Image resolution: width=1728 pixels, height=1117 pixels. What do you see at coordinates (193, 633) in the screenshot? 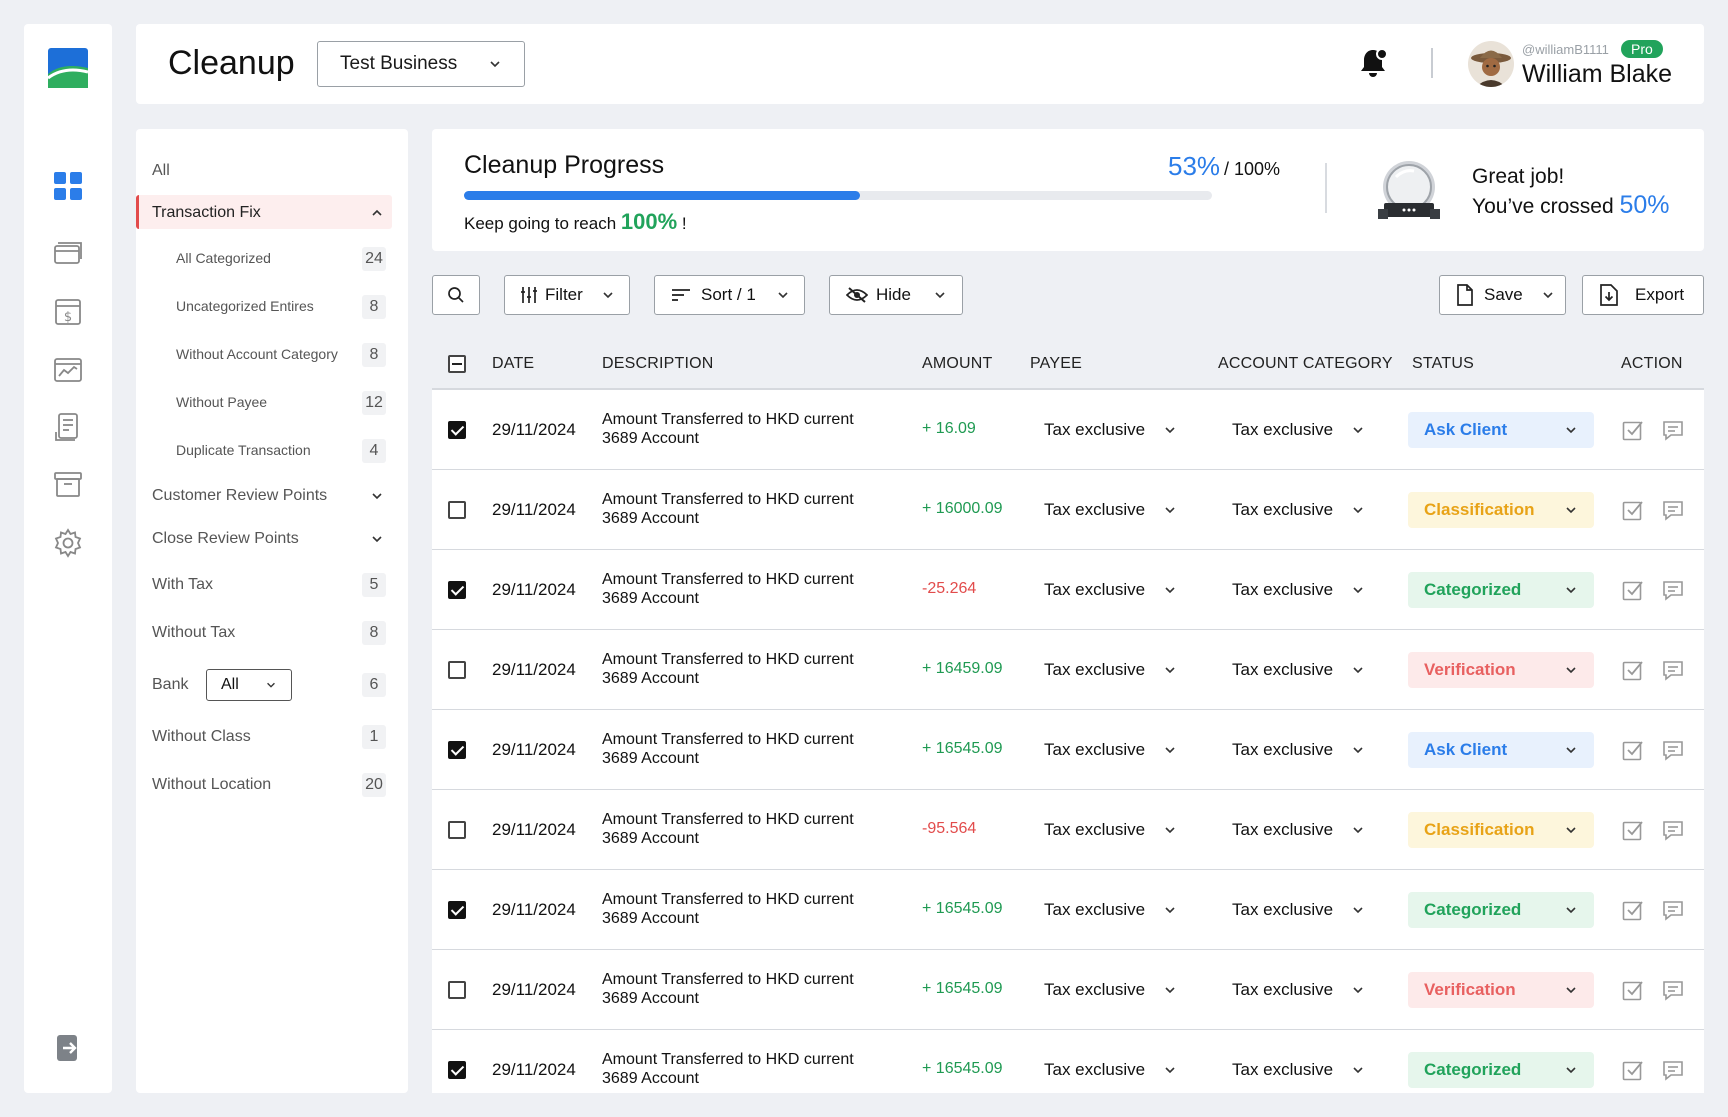
I see `filter-without-tax: Without Tax` at bounding box center [193, 633].